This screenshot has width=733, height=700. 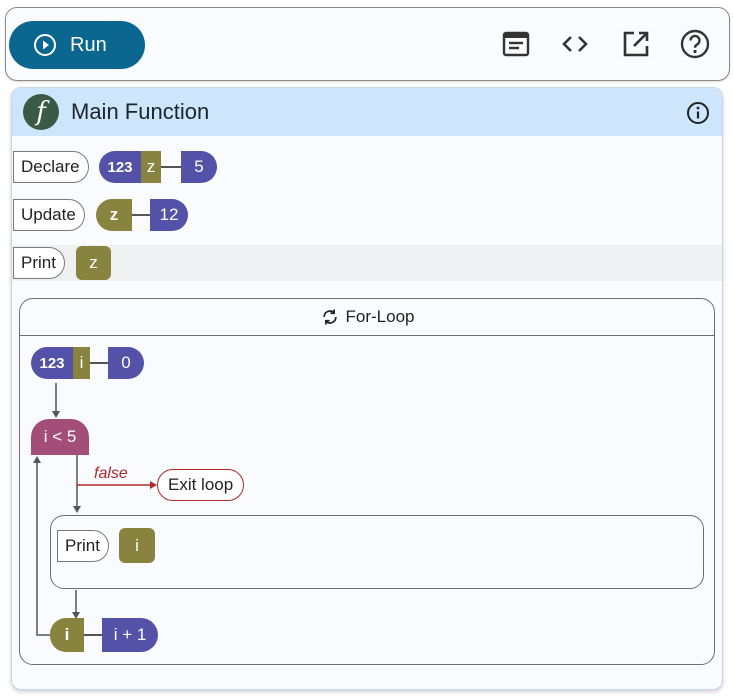 What do you see at coordinates (377, 552) in the screenshot?
I see `loop-body: Print i` at bounding box center [377, 552].